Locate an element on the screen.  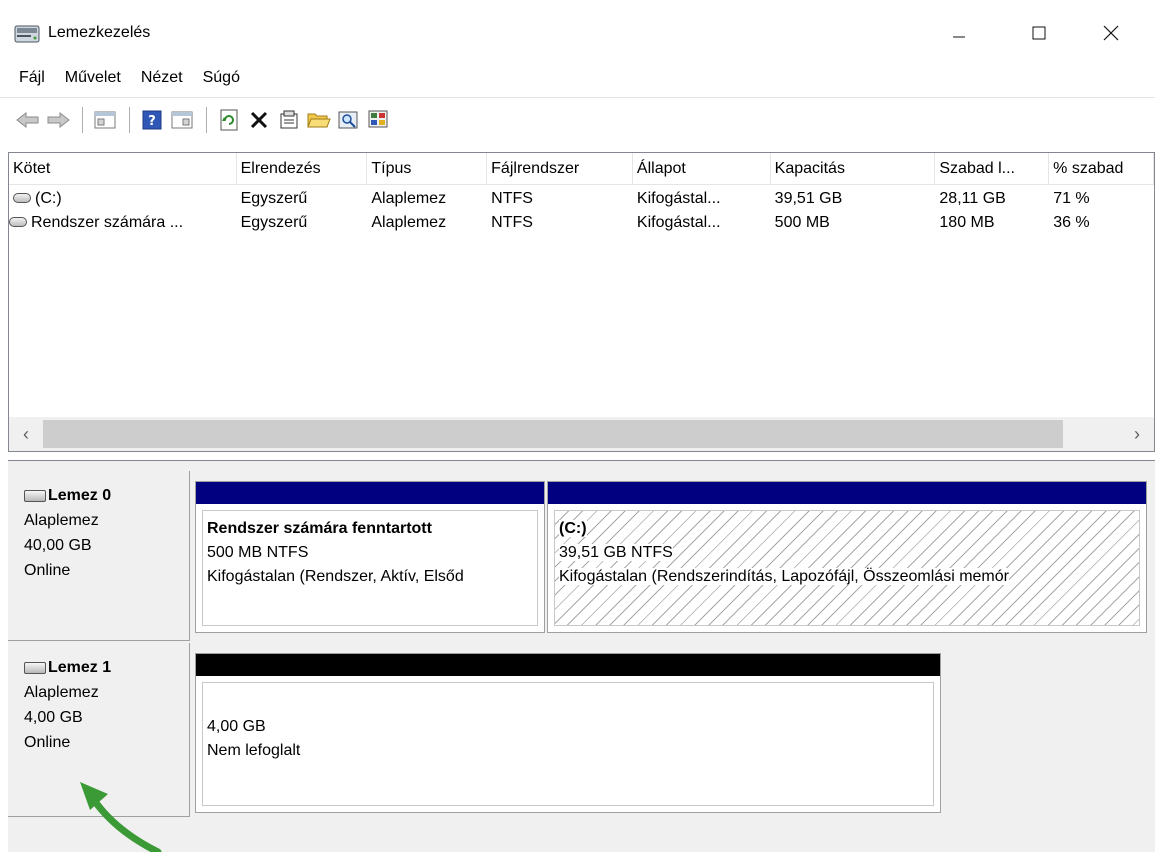
console-tree-icon is located at coordinates (105, 119).